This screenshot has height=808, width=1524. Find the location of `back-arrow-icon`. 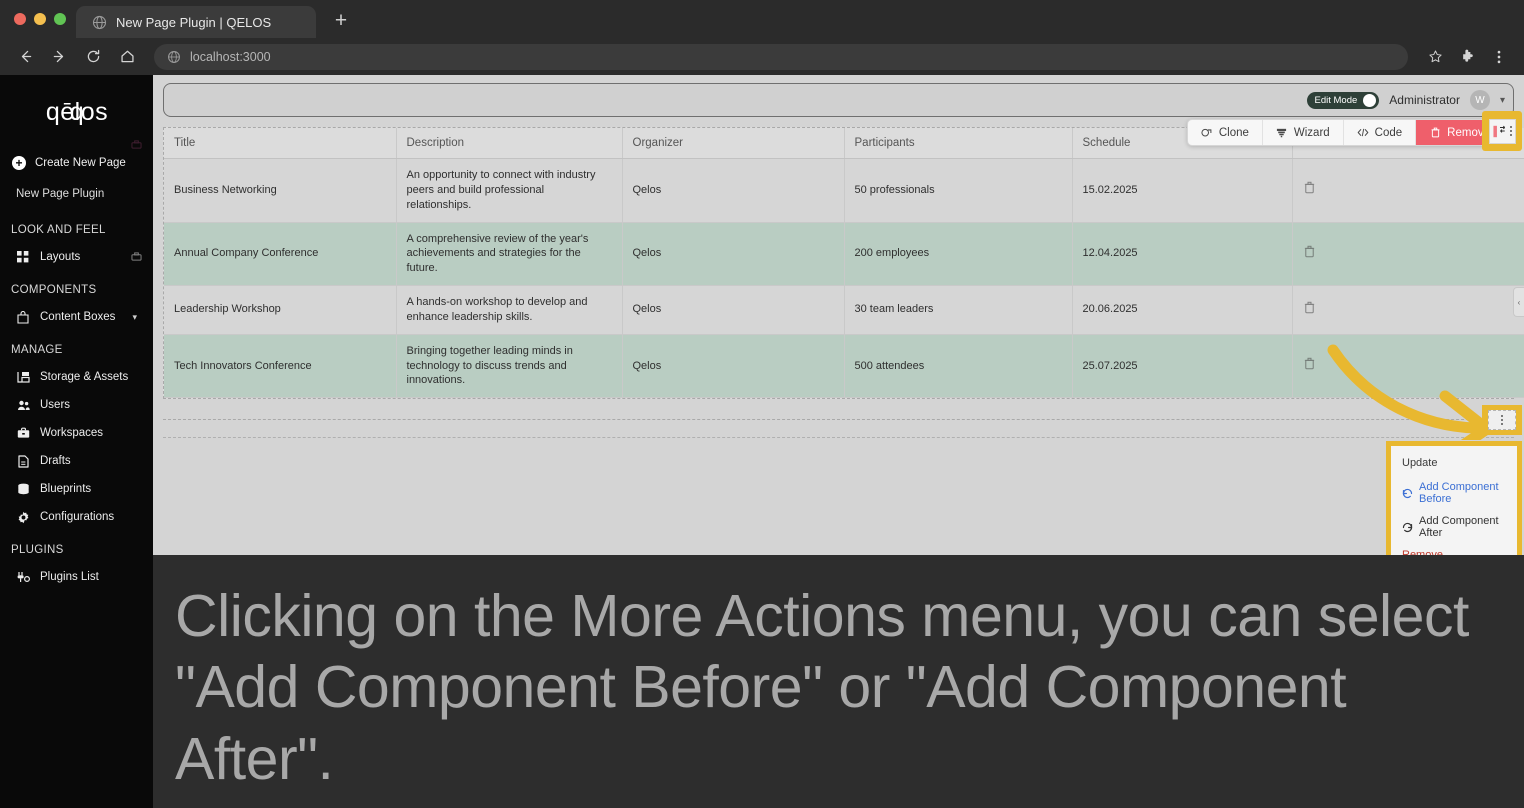

back-arrow-icon is located at coordinates (25, 57).